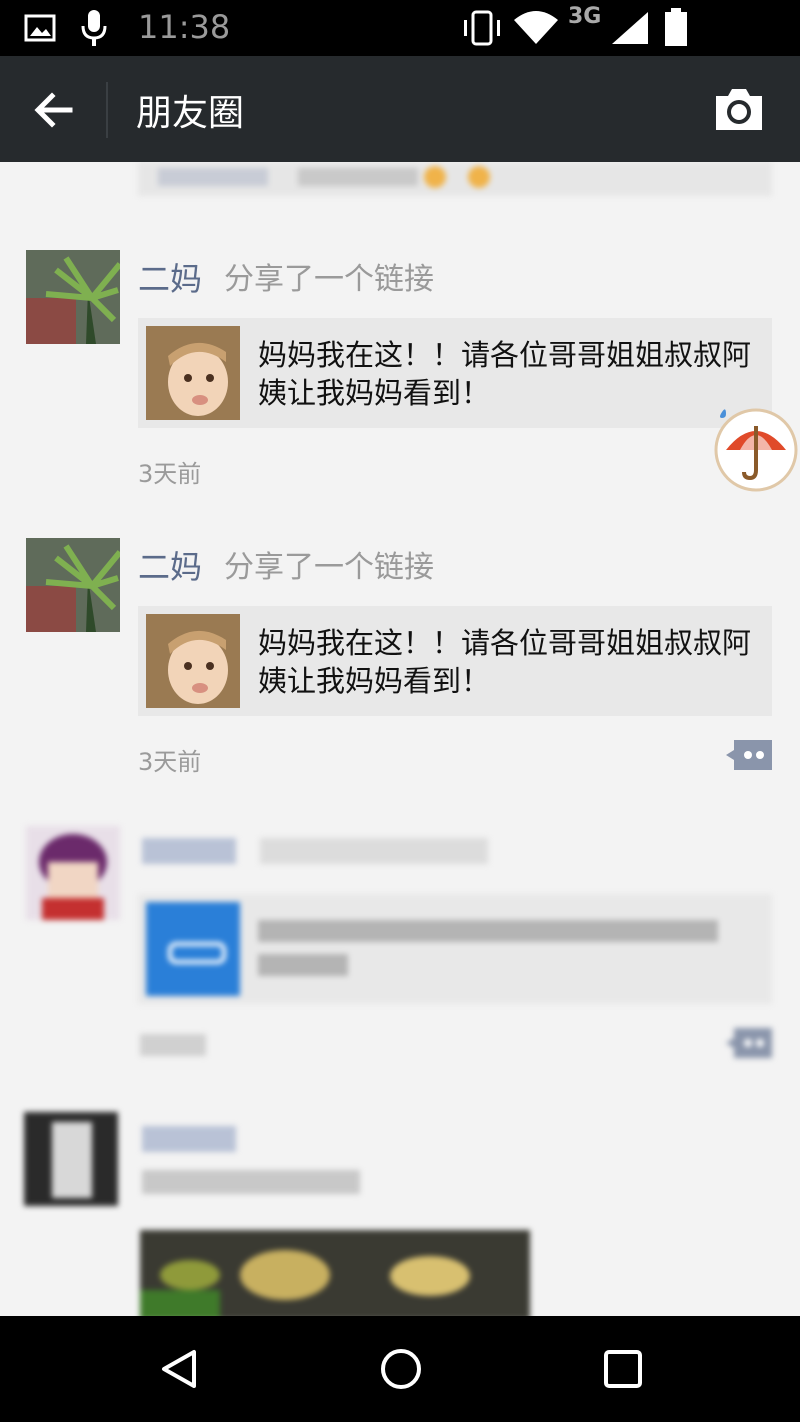 The height and width of the screenshot is (1422, 800). What do you see at coordinates (739, 109) in the screenshot?
I see `camera-icon` at bounding box center [739, 109].